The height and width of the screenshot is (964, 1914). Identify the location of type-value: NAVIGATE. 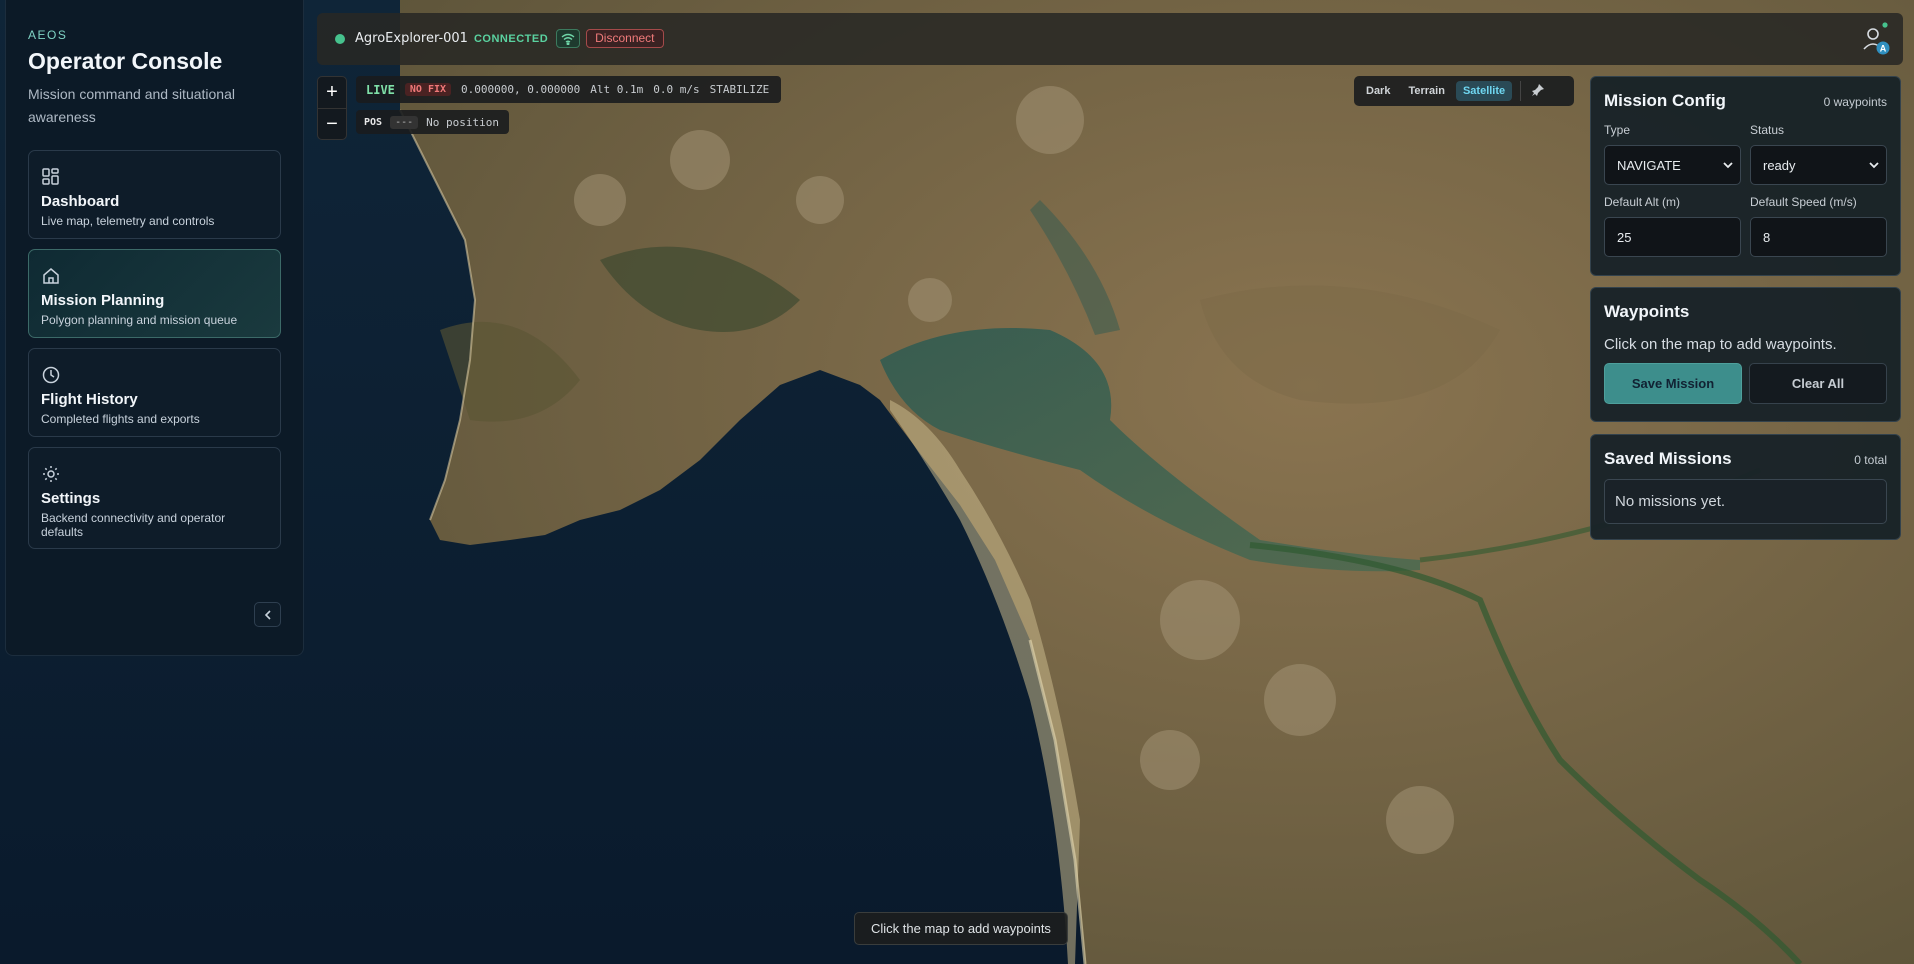
(1649, 165).